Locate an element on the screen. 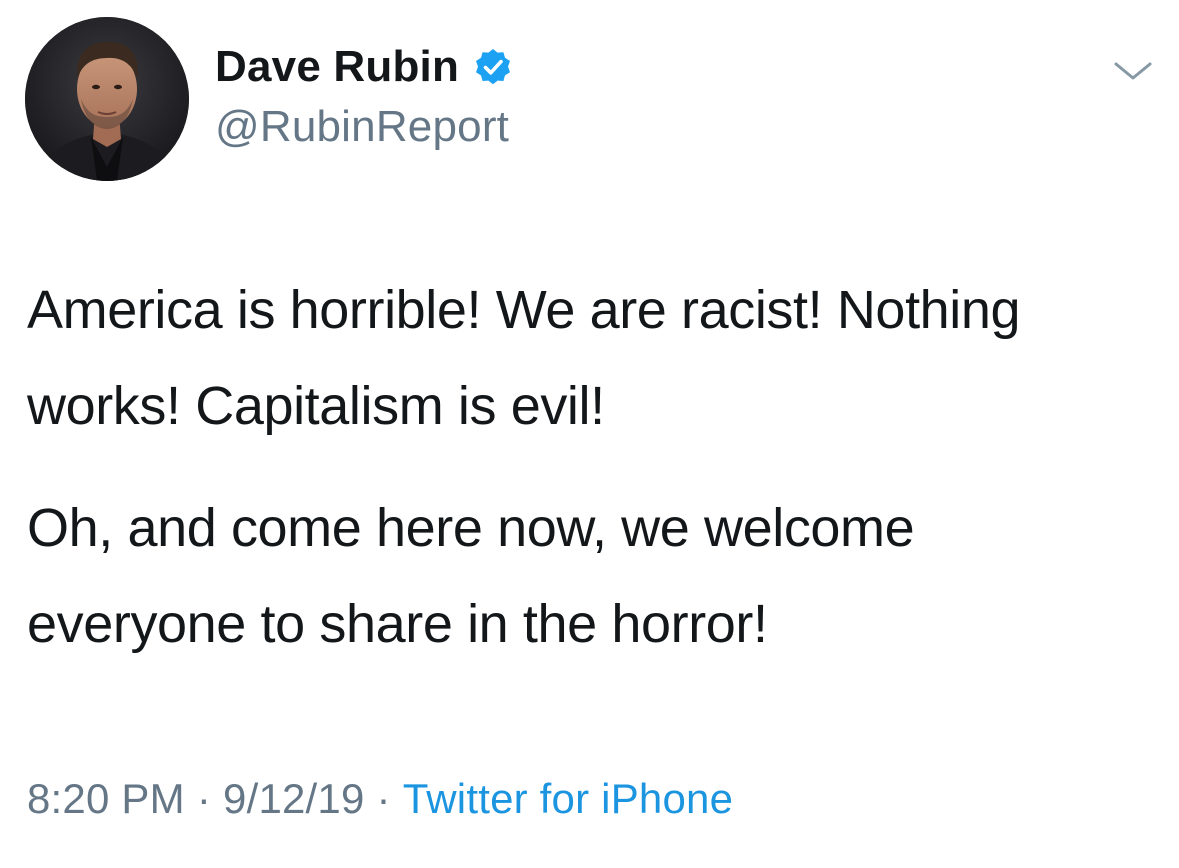 This screenshot has height=868, width=1179. name-row: Dave Rubin is located at coordinates (364, 67).